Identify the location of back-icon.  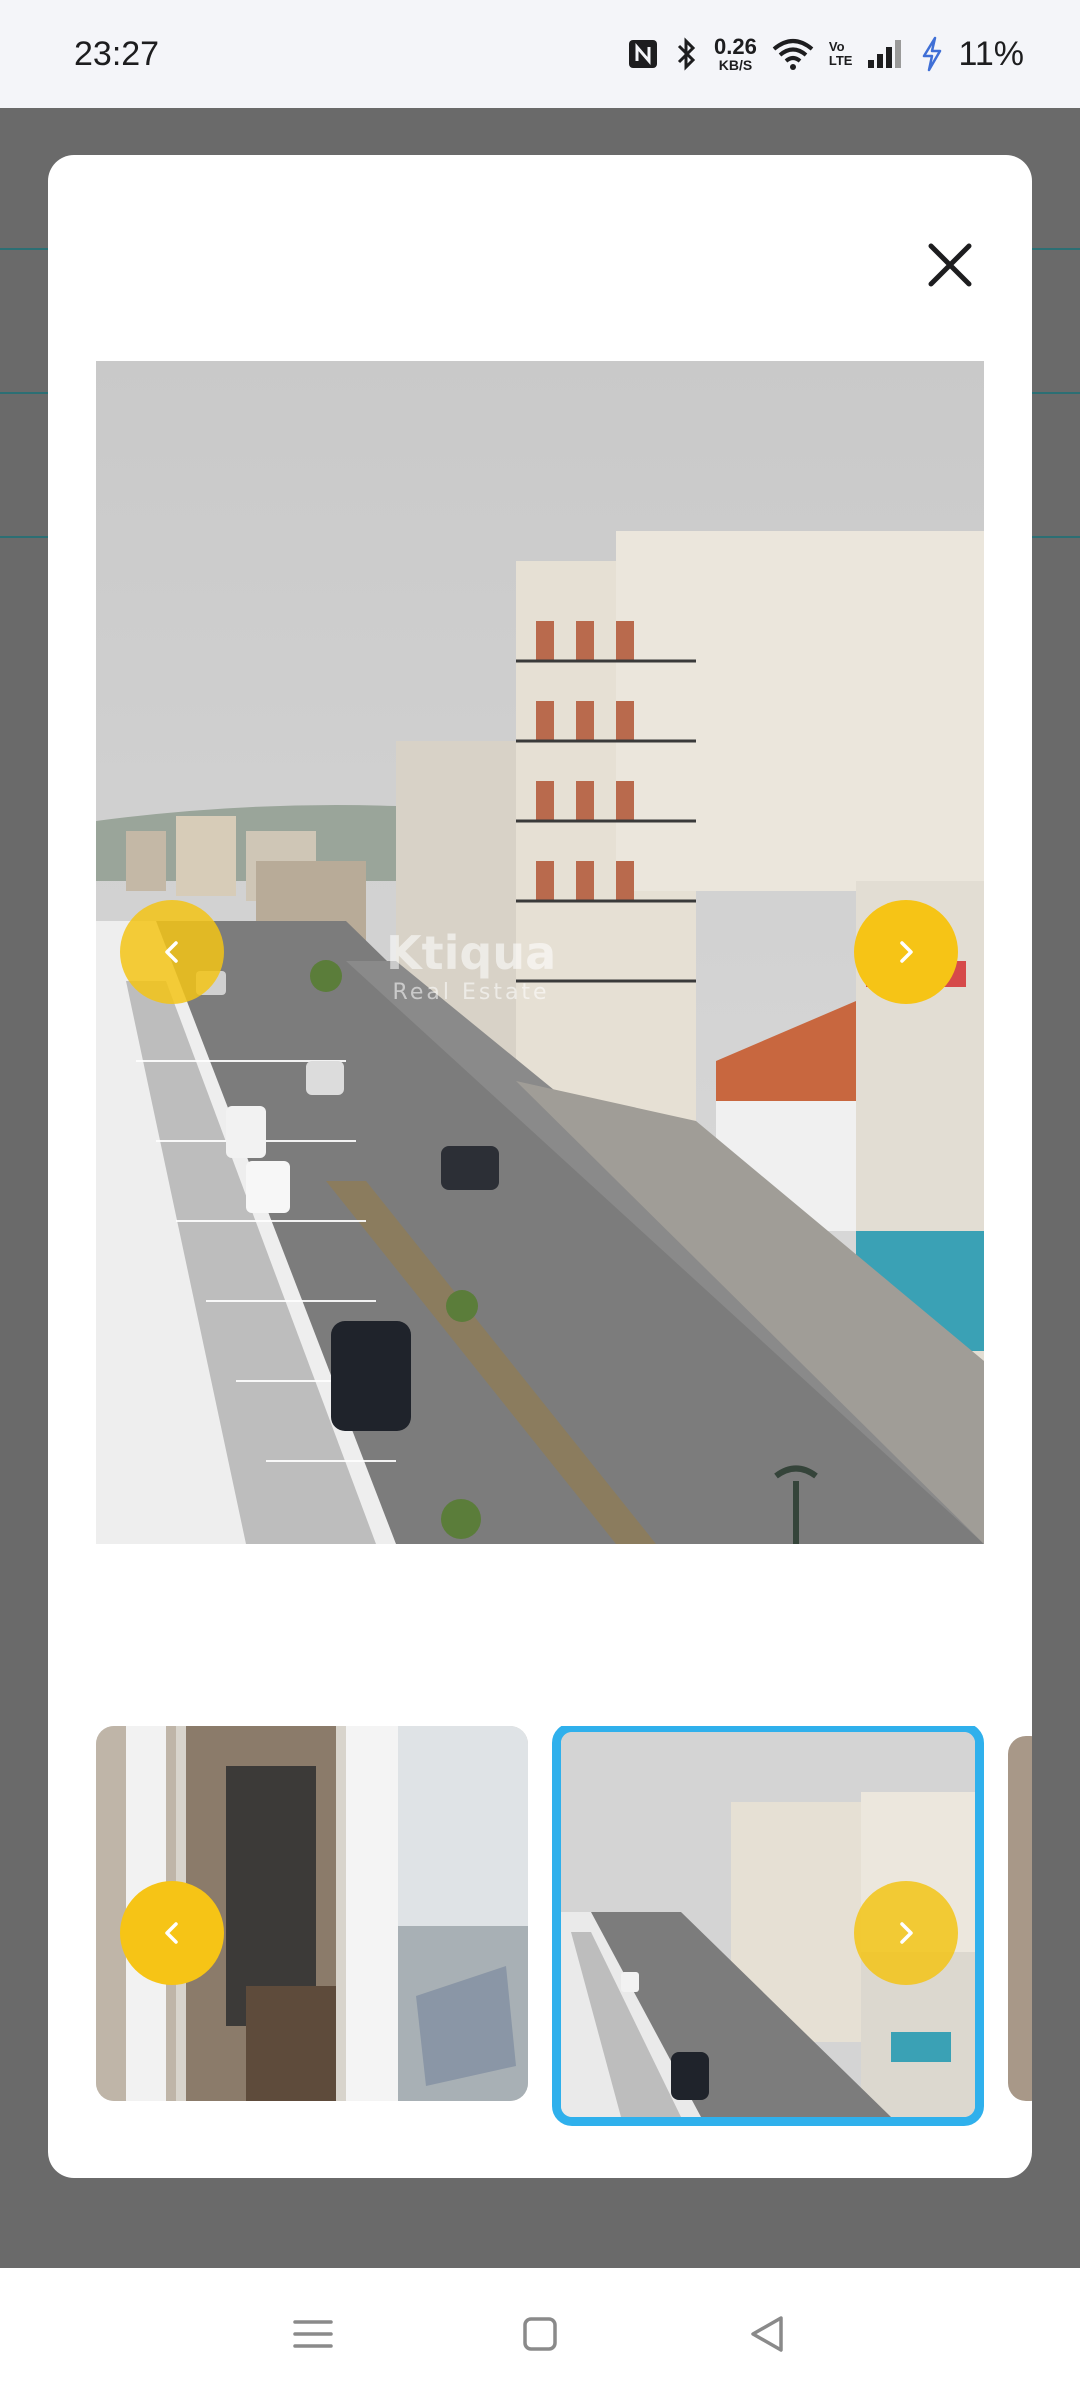
(766, 2334).